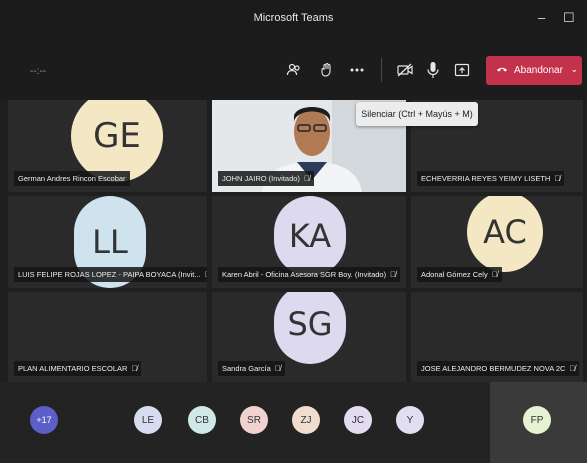  What do you see at coordinates (497, 337) in the screenshot?
I see `participant-tile: JOSE ALEJANDRO BERMUDEZ NOVA 2C 🎙̸` at bounding box center [497, 337].